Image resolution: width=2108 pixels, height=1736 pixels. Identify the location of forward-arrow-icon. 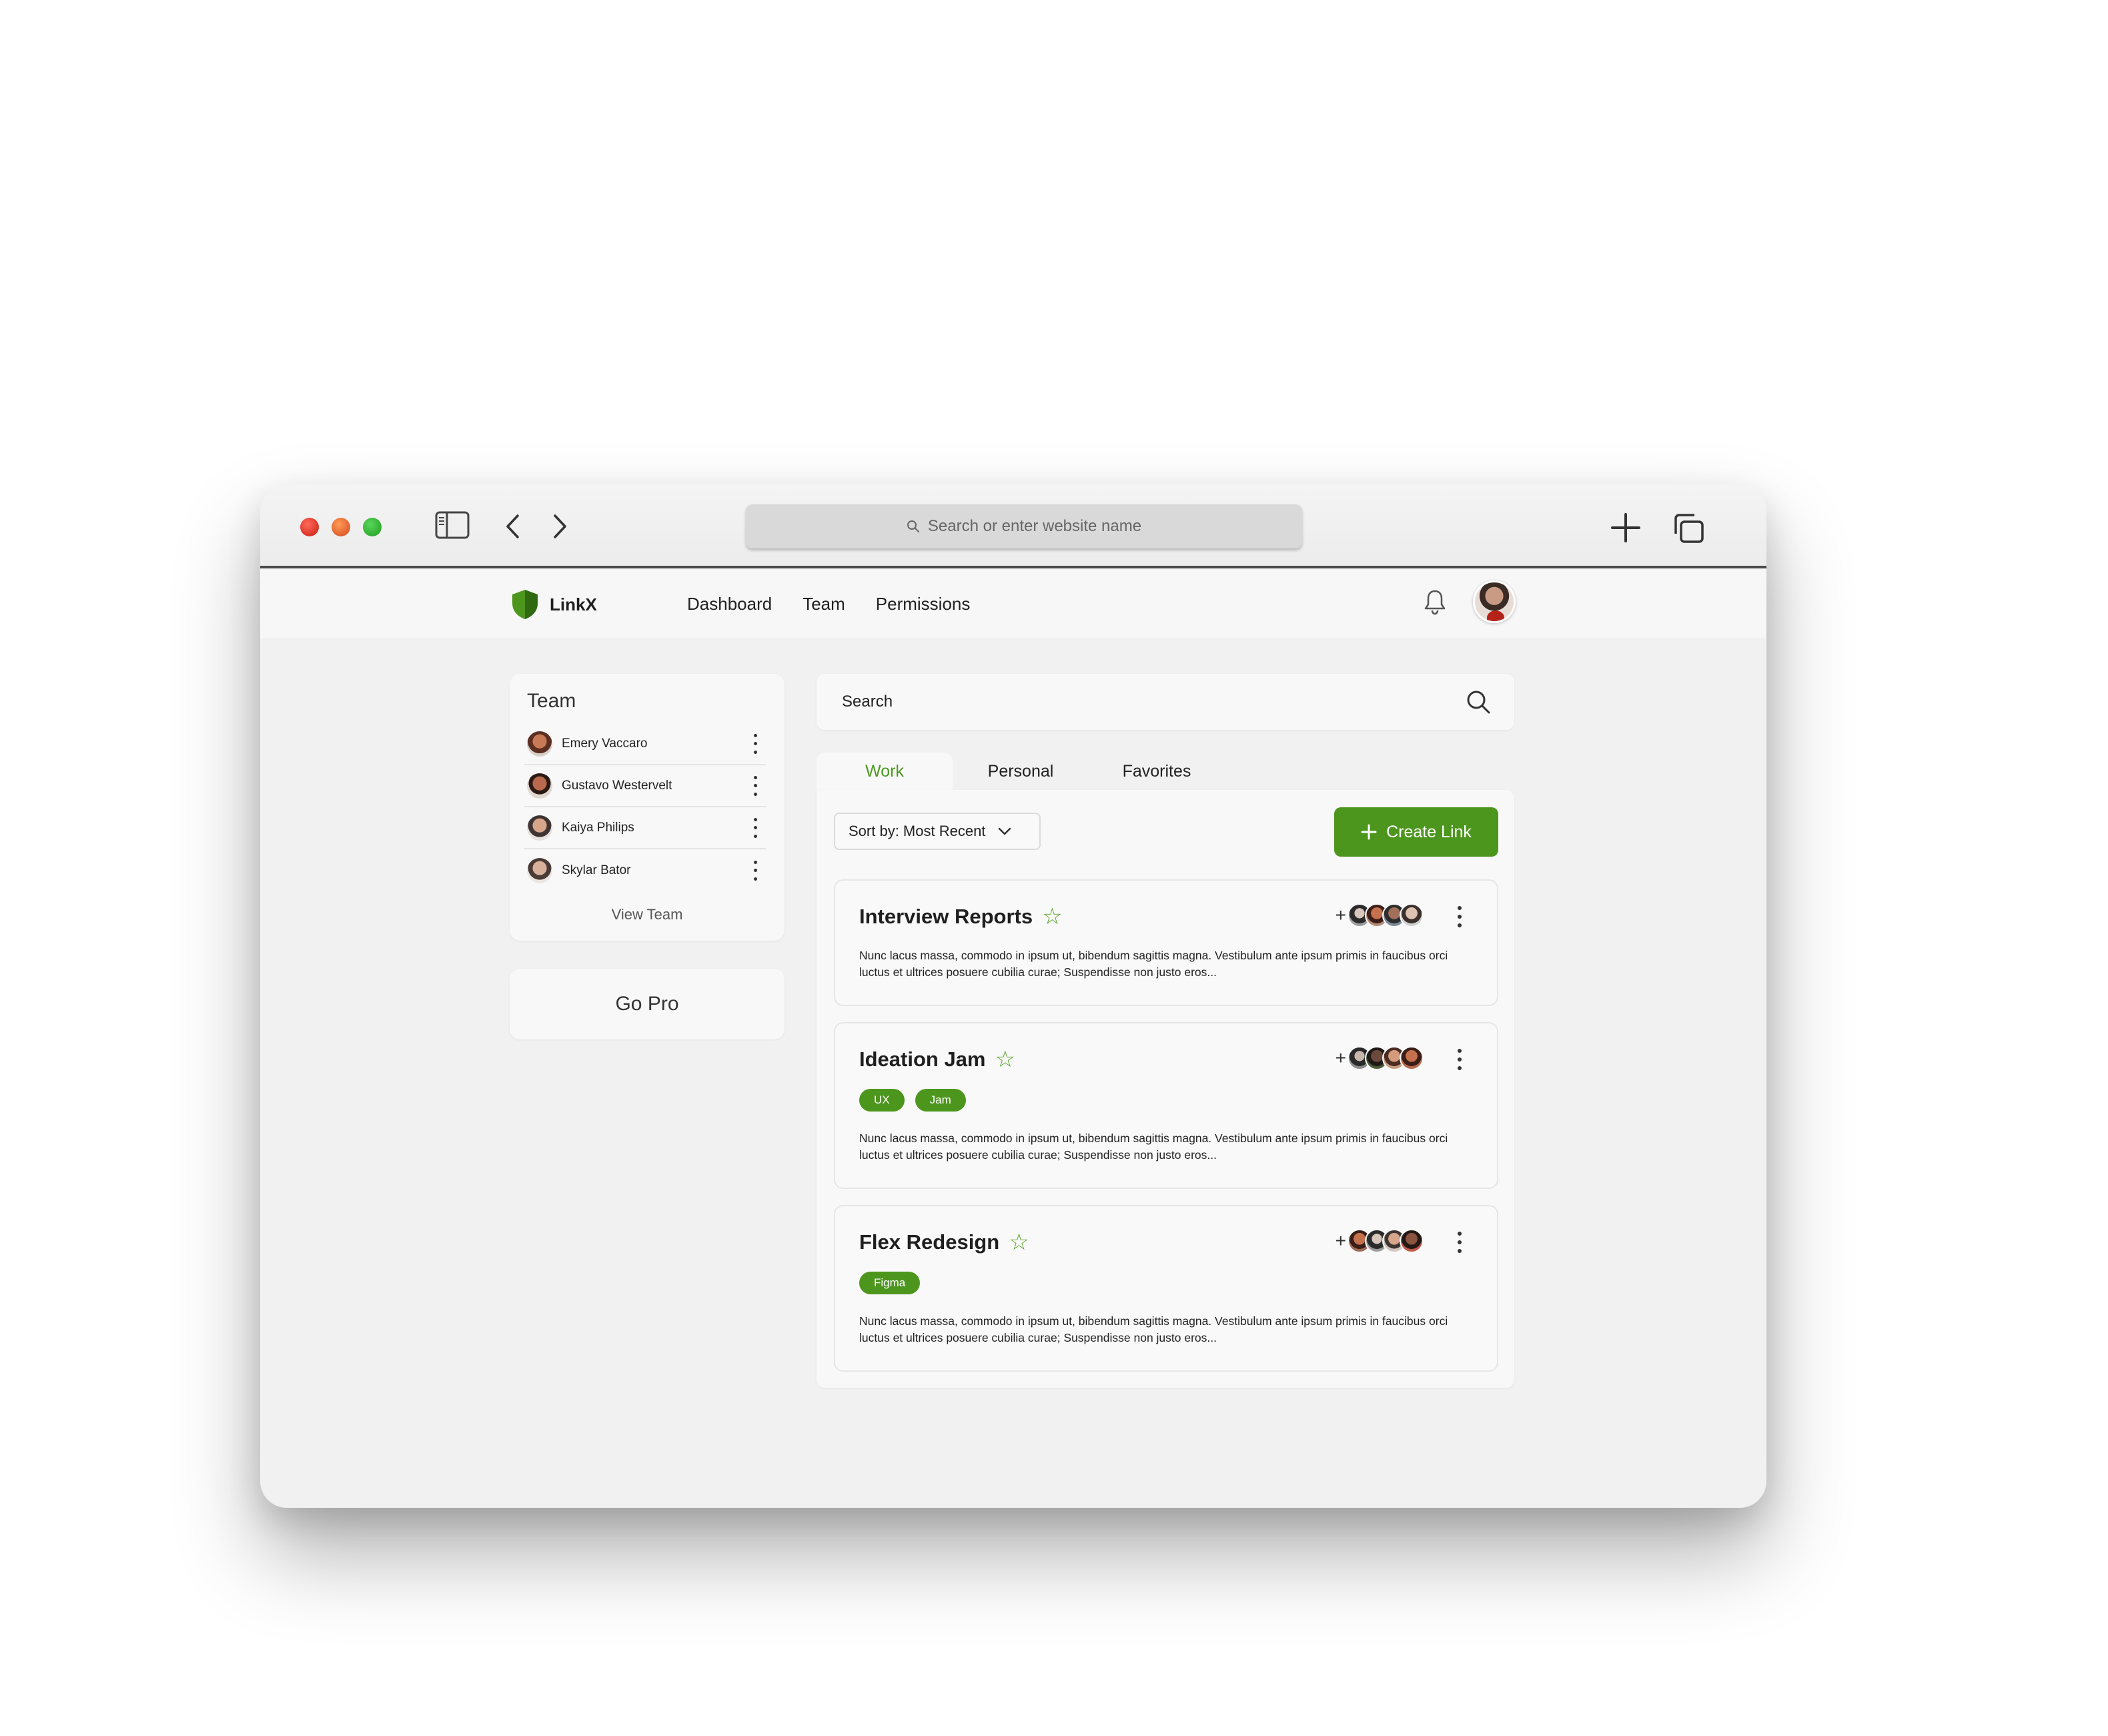
(559, 526).